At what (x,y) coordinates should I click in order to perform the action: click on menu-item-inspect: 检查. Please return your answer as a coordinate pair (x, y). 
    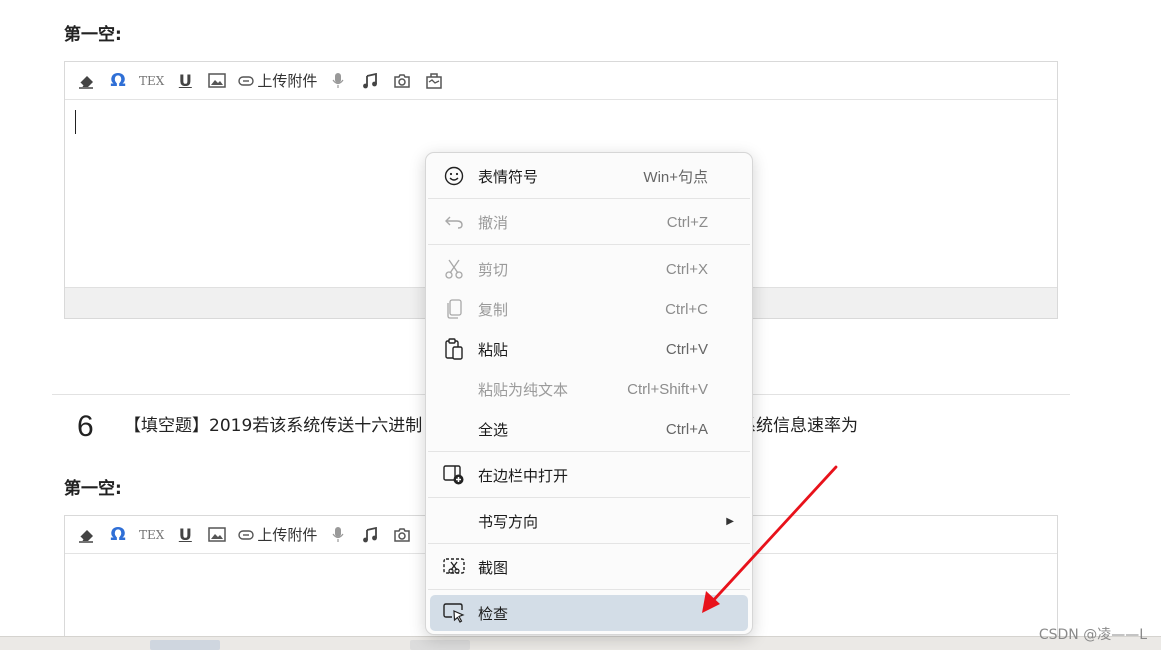
    Looking at the image, I should click on (589, 613).